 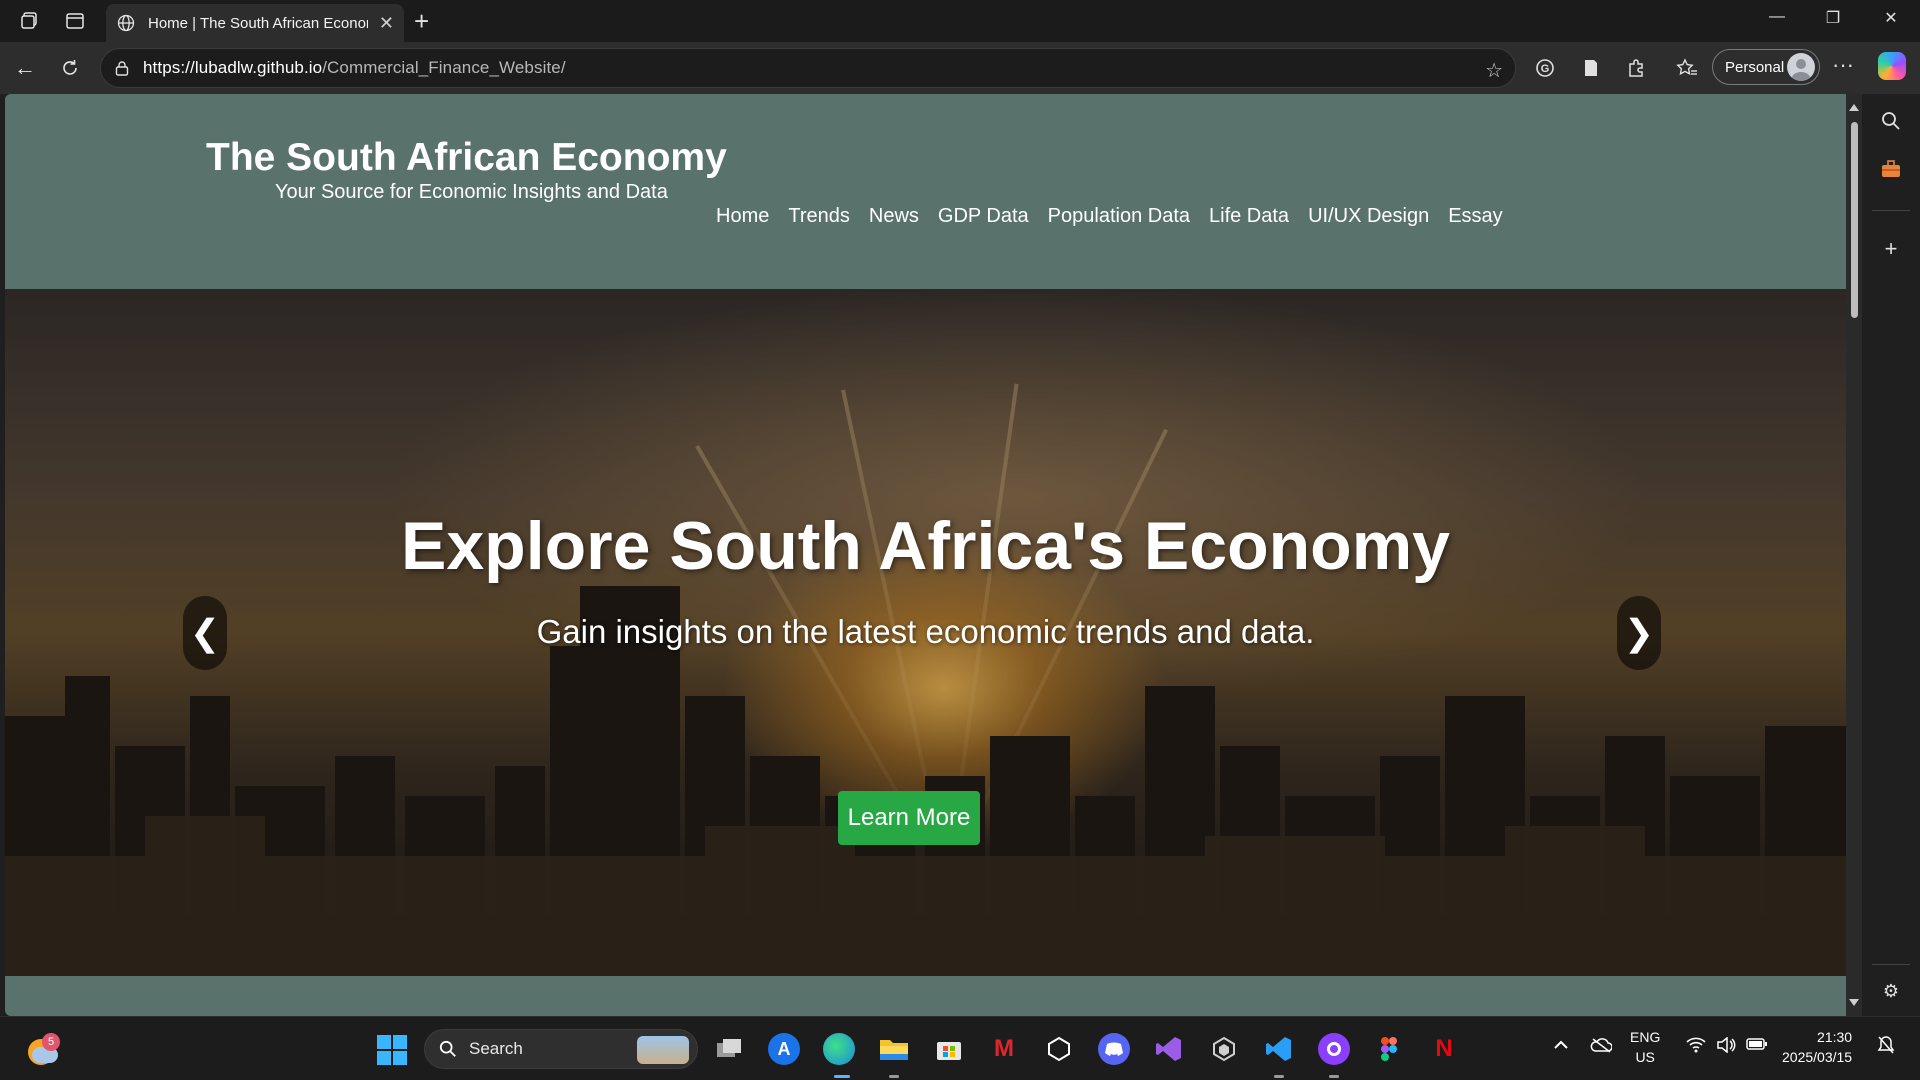 What do you see at coordinates (949, 1049) in the screenshot?
I see `microsoft-store-icon` at bounding box center [949, 1049].